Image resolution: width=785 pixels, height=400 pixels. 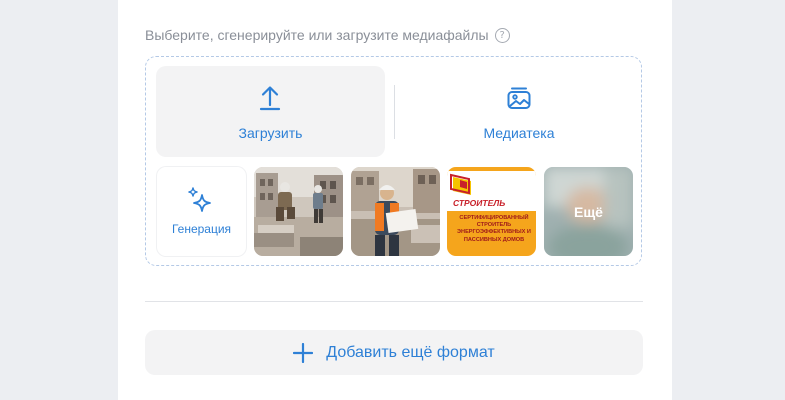 What do you see at coordinates (502, 35) in the screenshot?
I see `help-icon: ?` at bounding box center [502, 35].